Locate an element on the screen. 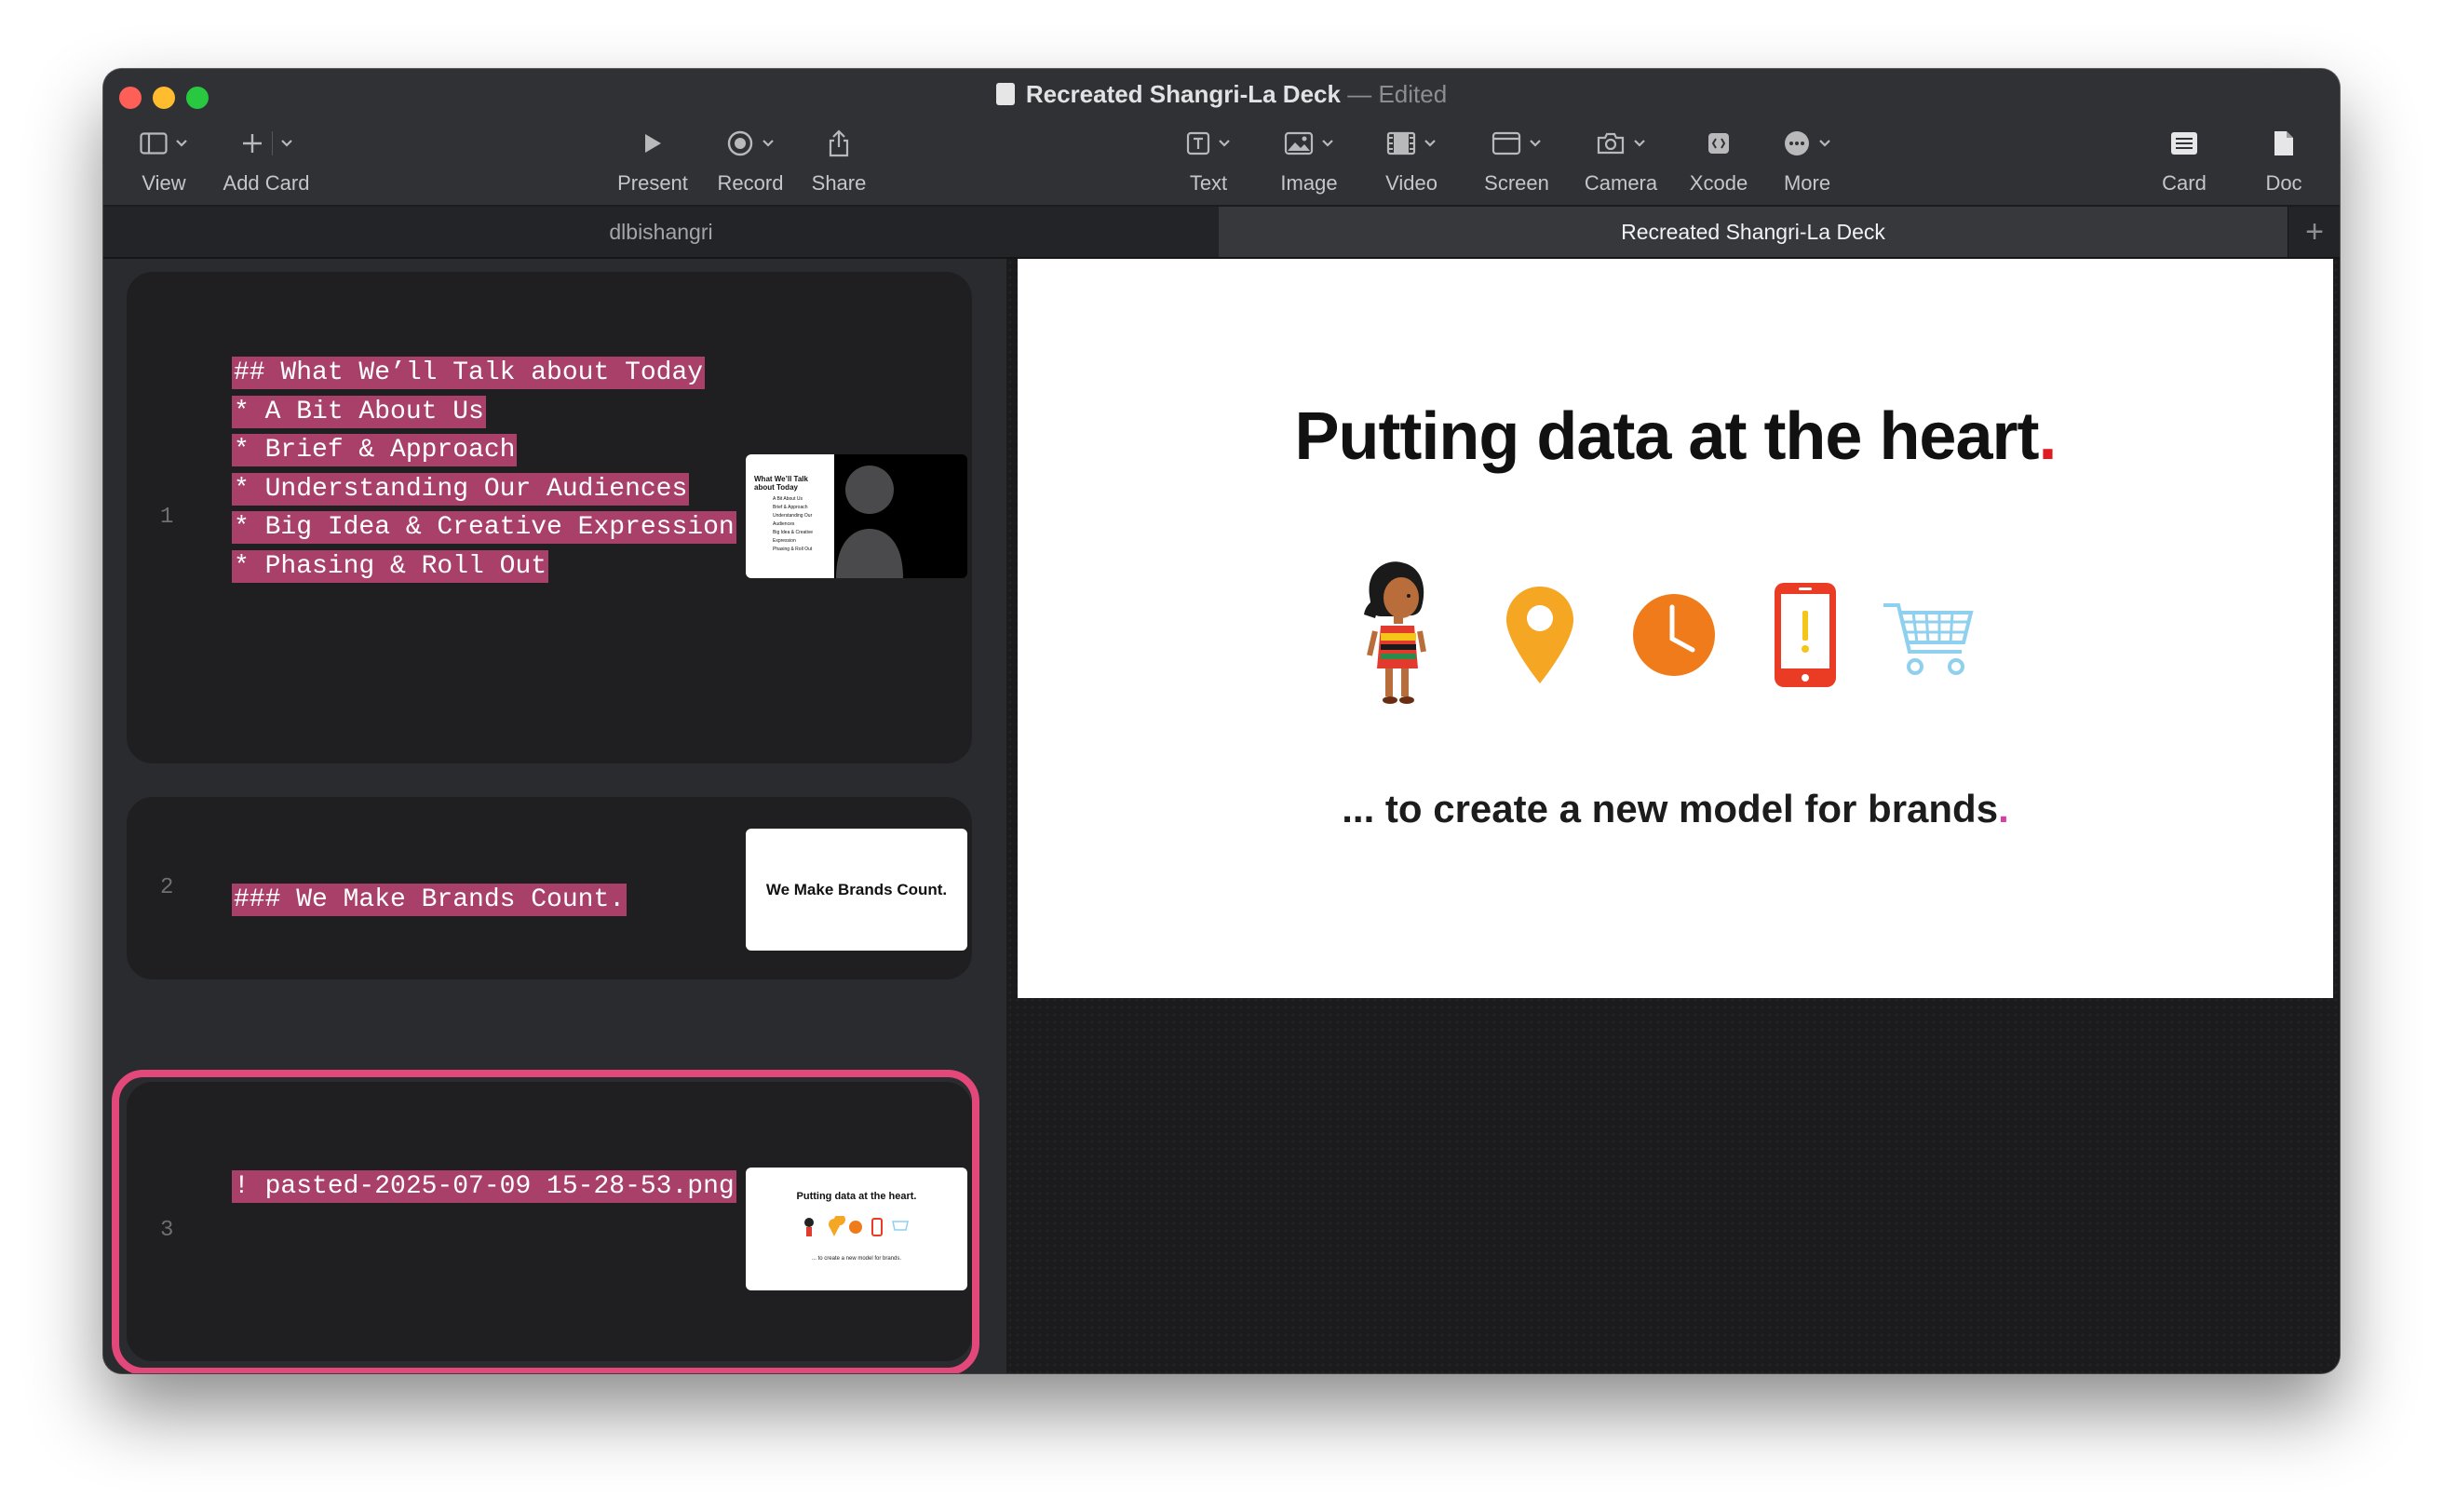 This screenshot has width=2443, height=1512. xcode-button: Xcode is located at coordinates (1719, 161).